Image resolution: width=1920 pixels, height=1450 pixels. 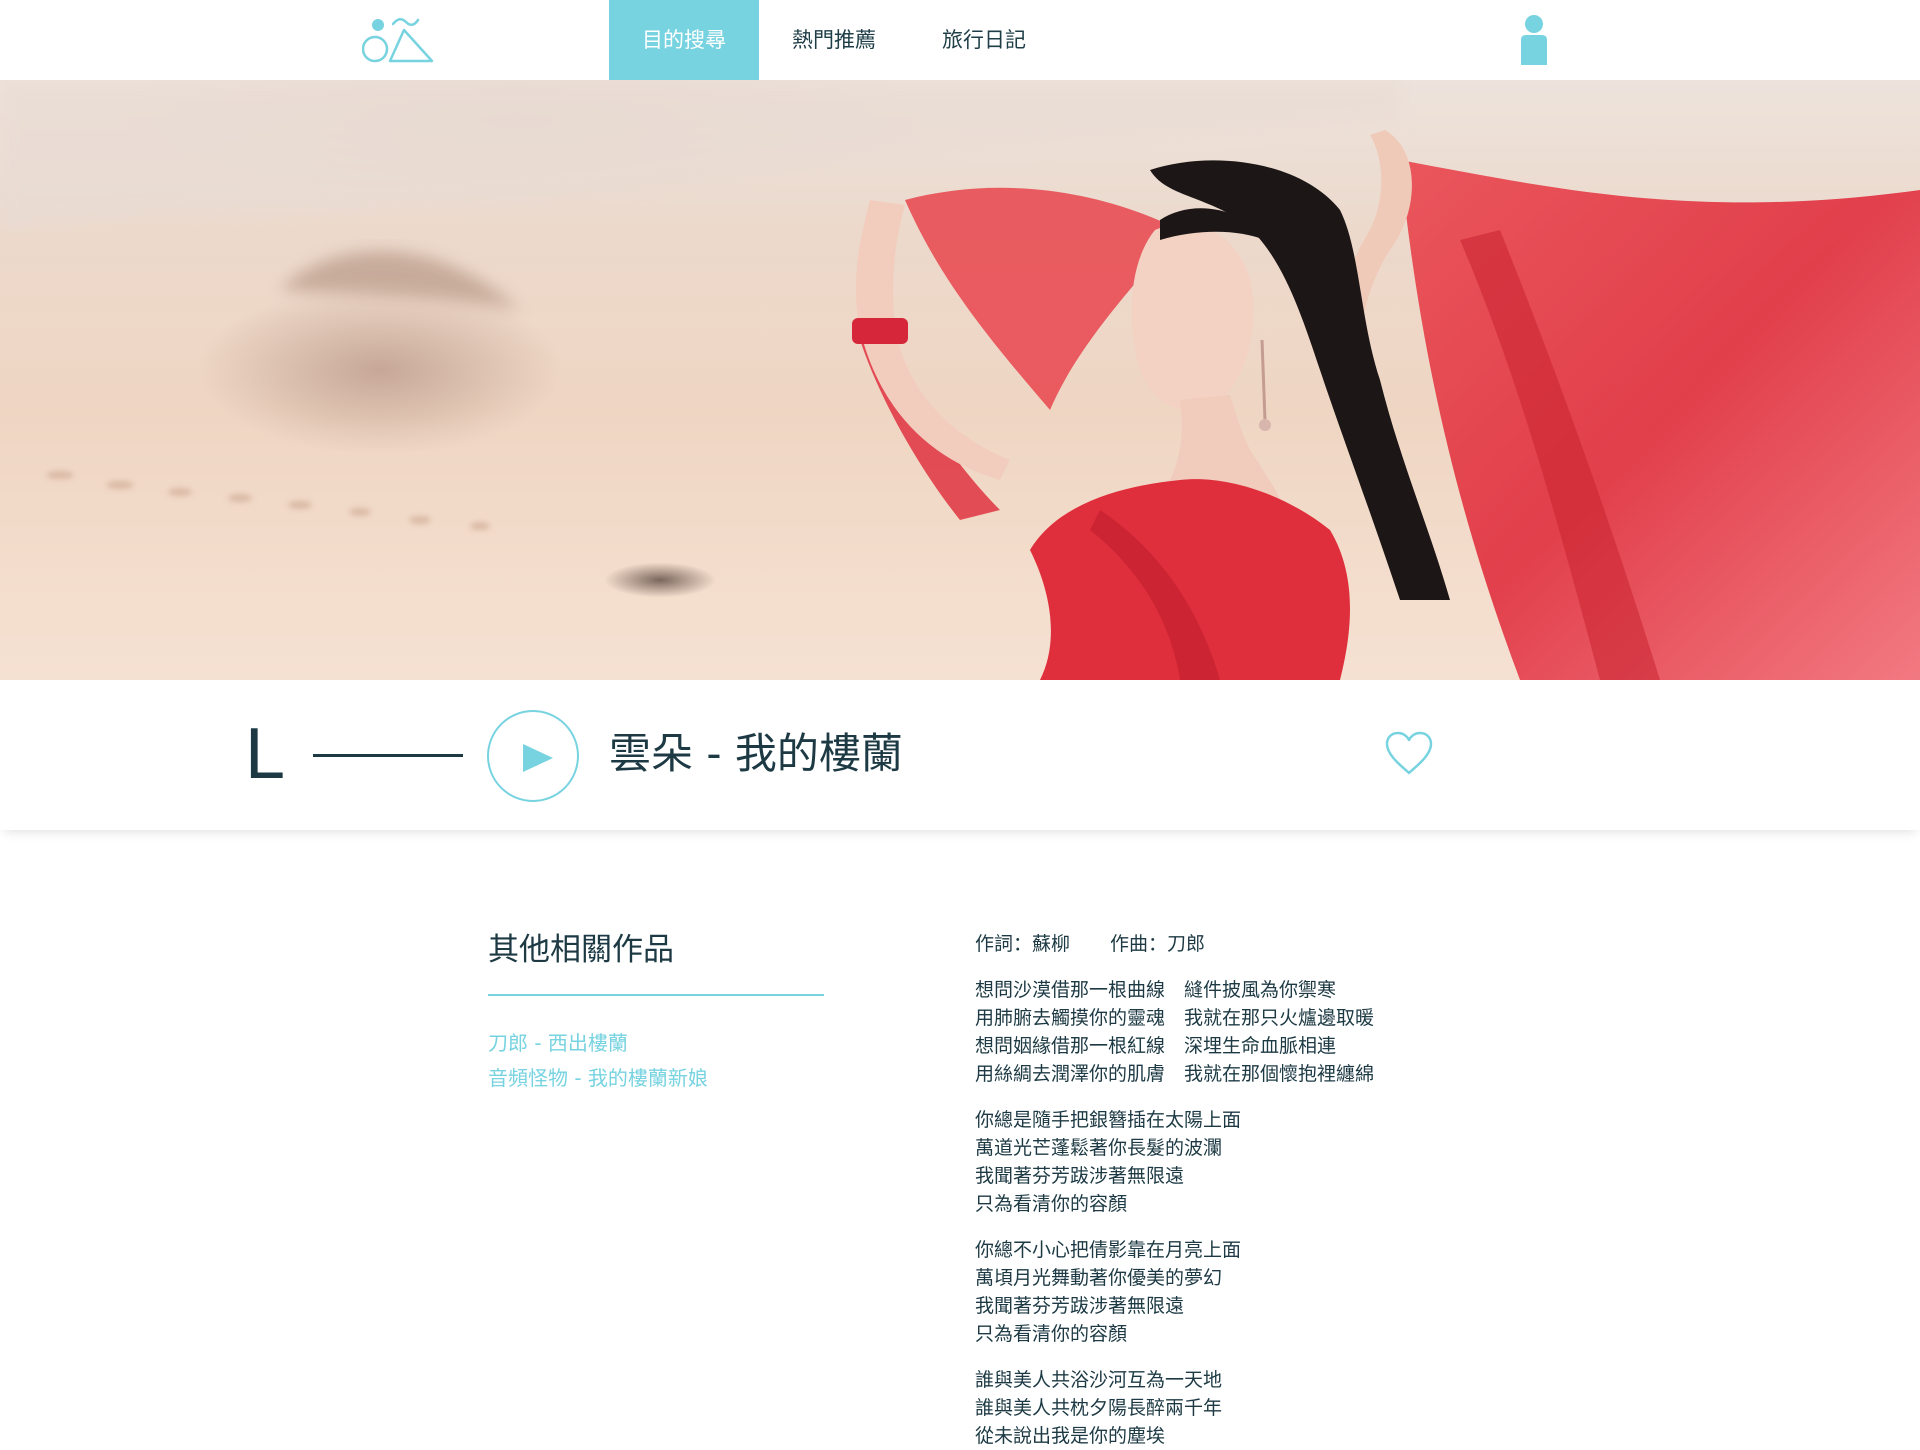 I want to click on lyric-line: 誰與美人共枕夕陽長醉兩千年, so click(x=1099, y=1408).